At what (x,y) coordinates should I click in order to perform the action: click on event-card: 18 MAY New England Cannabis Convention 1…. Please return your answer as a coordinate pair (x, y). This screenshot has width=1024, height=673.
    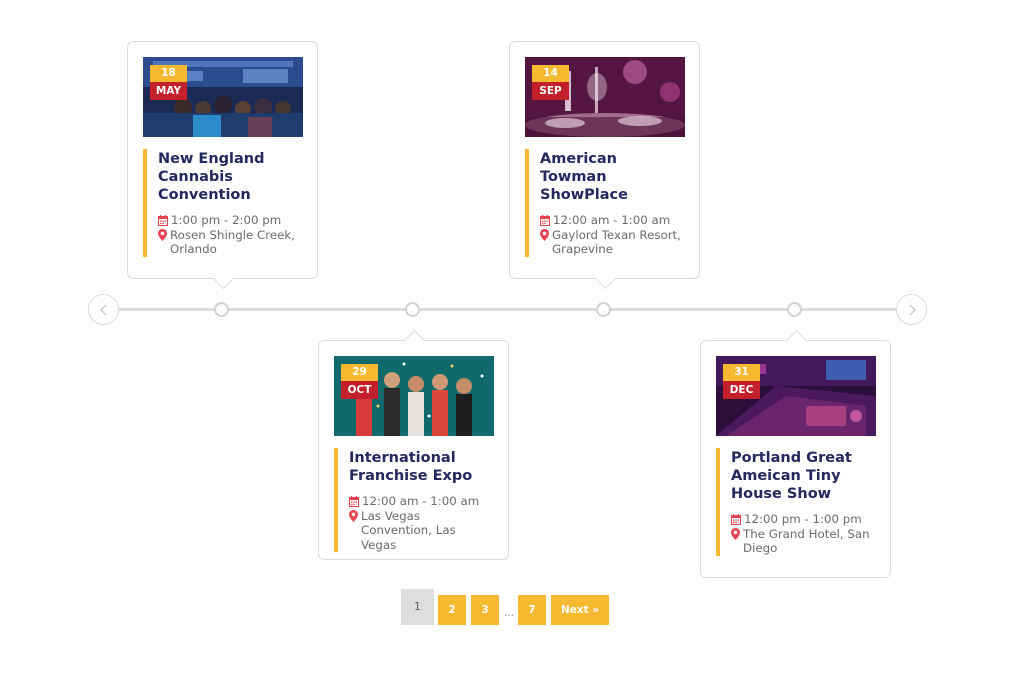
    Looking at the image, I should click on (222, 160).